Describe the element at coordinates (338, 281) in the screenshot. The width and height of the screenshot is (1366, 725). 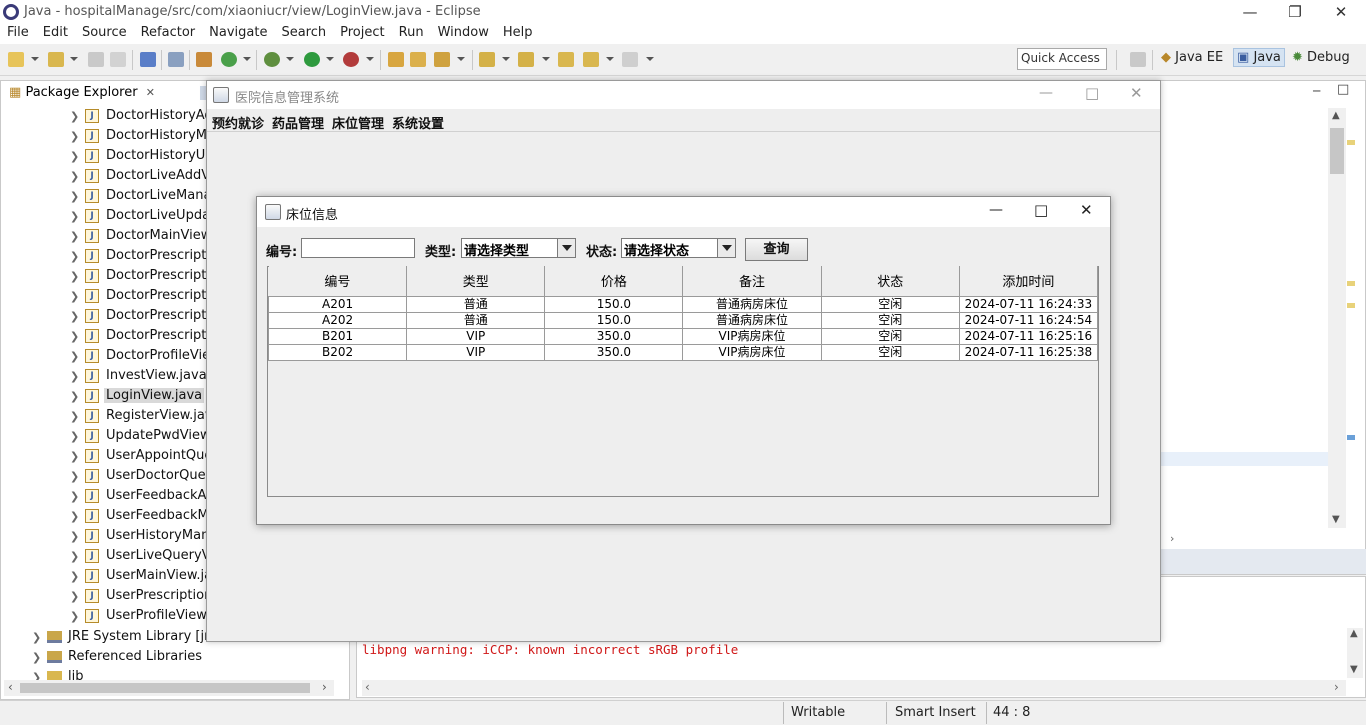
I see `column-header: 编号` at that location.